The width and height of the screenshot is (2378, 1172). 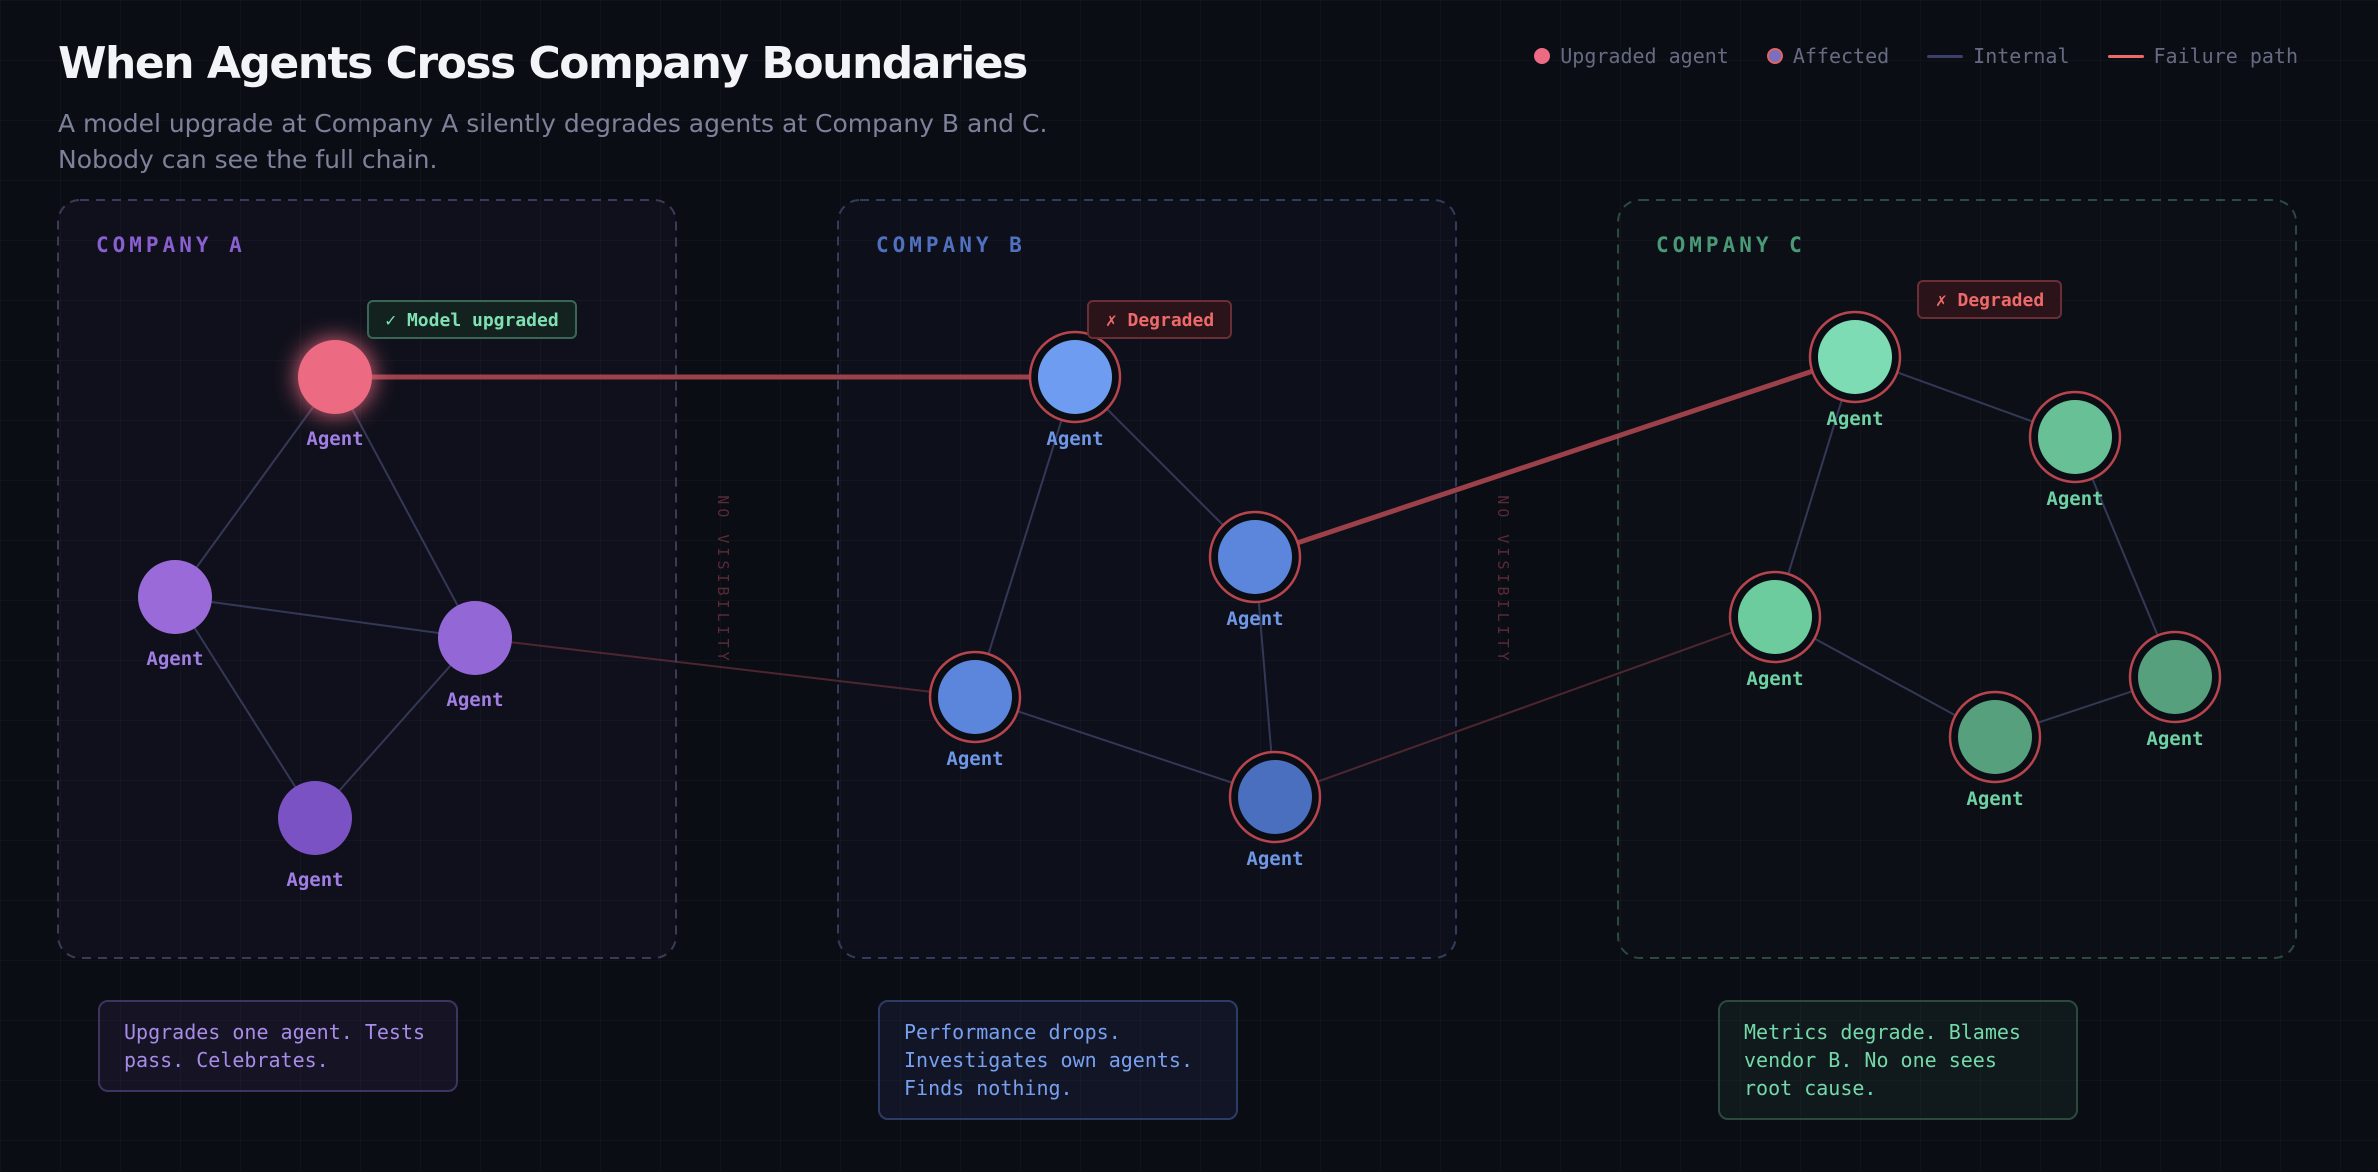 I want to click on agent-node-a4: Agent, so click(x=315, y=836).